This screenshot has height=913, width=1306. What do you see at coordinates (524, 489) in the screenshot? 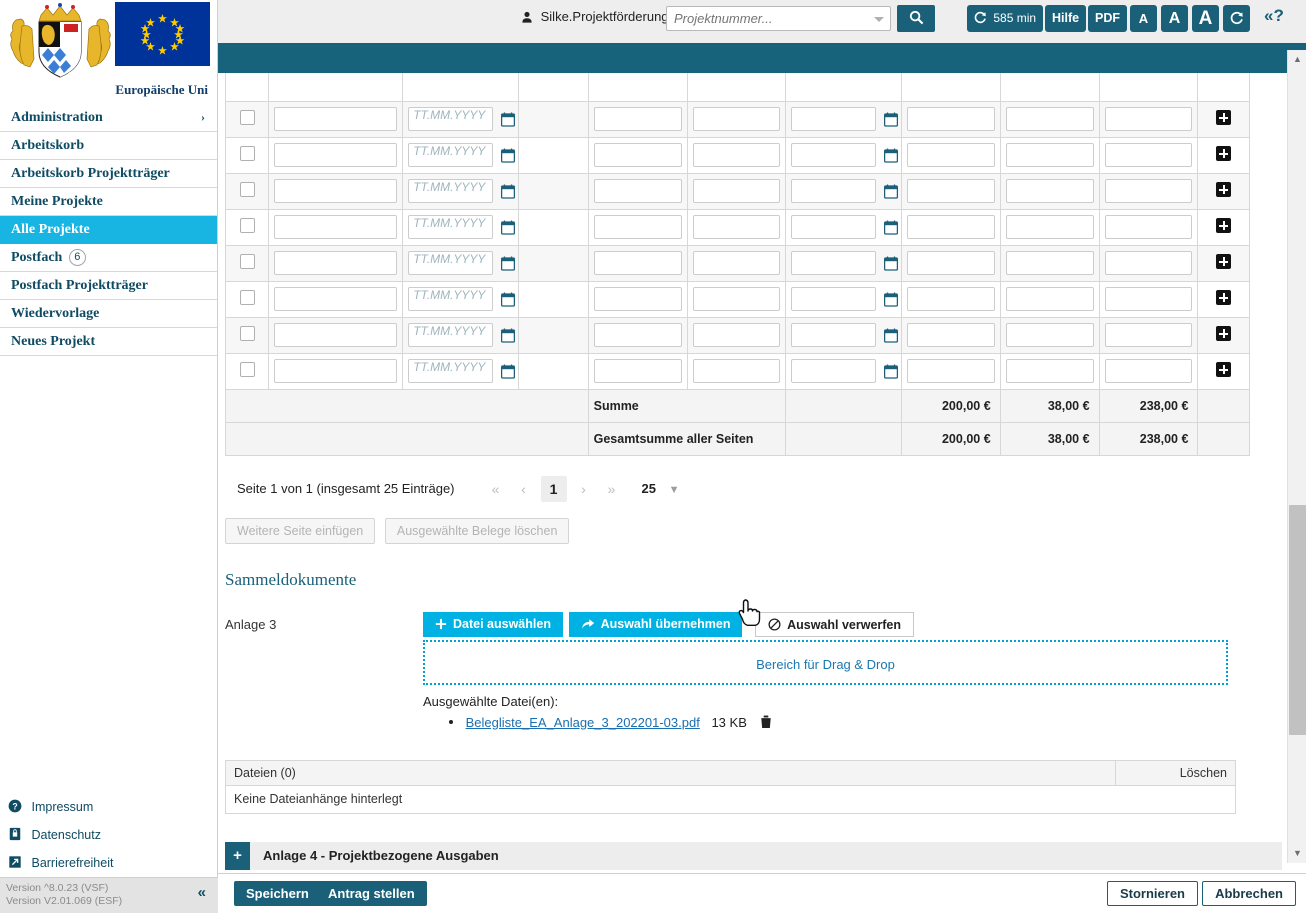
I see `pagination-prev: ‹` at bounding box center [524, 489].